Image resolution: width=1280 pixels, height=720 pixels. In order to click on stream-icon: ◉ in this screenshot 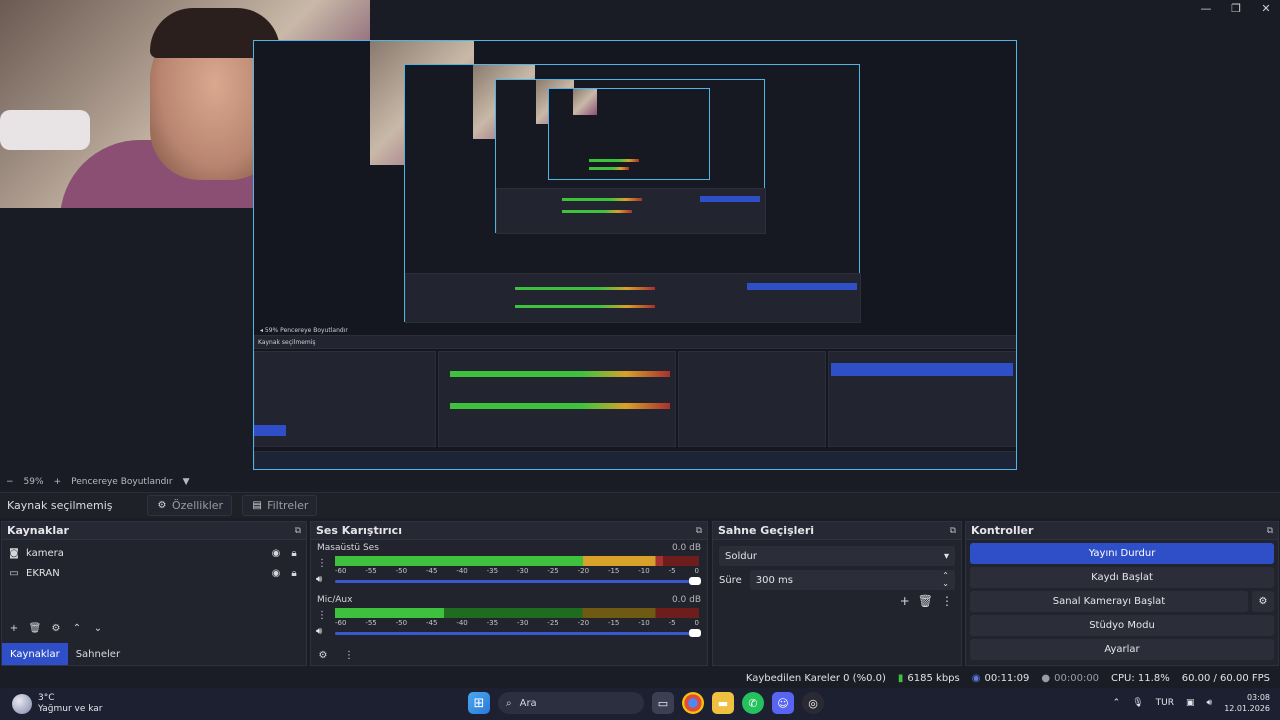, I will do `click(976, 678)`.